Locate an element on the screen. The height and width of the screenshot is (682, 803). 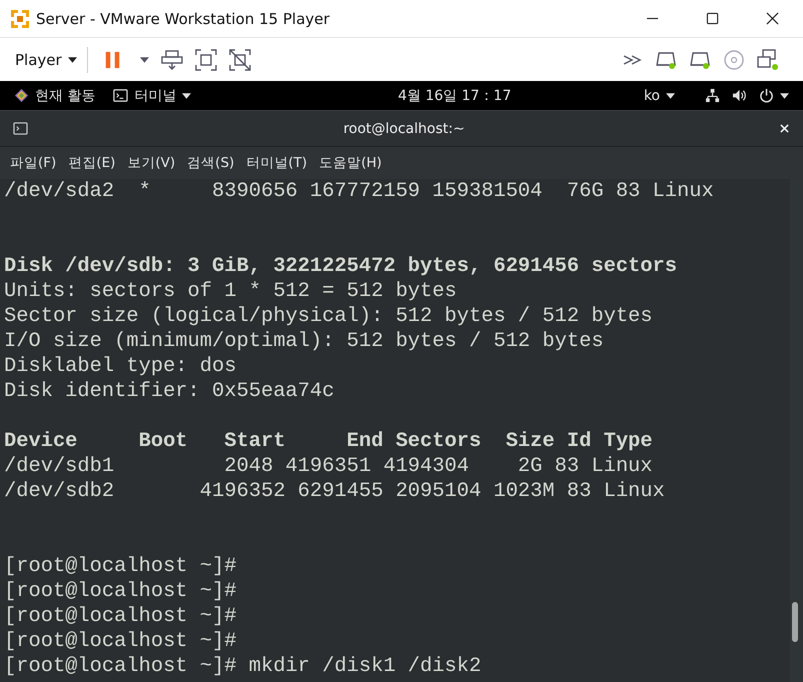
scrollbar-thumb is located at coordinates (795, 622).